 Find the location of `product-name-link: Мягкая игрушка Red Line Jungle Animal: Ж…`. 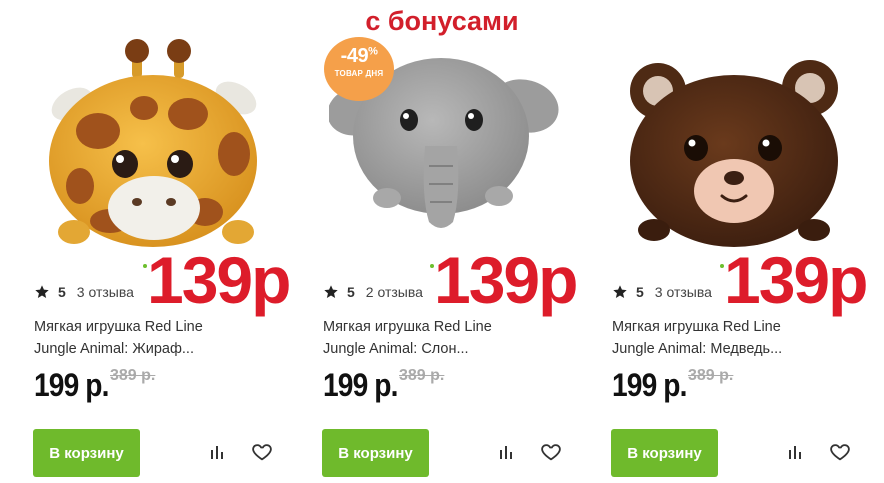

product-name-link: Мягкая игрушка Red Line Jungle Animal: Ж… is located at coordinates (154, 338).